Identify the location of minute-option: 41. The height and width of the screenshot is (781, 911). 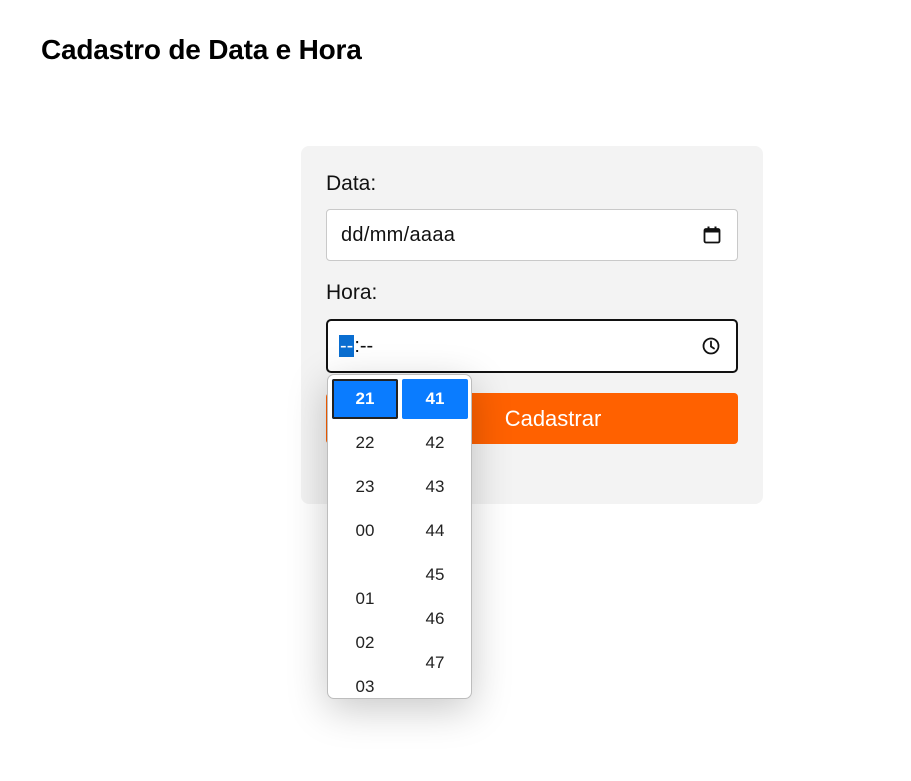
(435, 399).